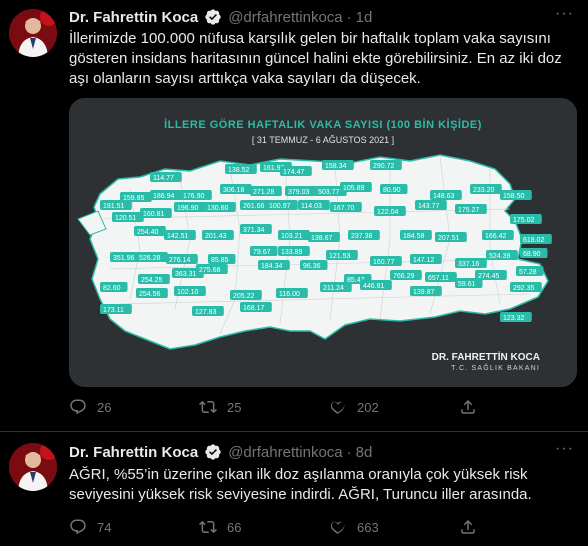 The width and height of the screenshot is (588, 546). I want to click on map-province-value: 191.51, so click(114, 206).